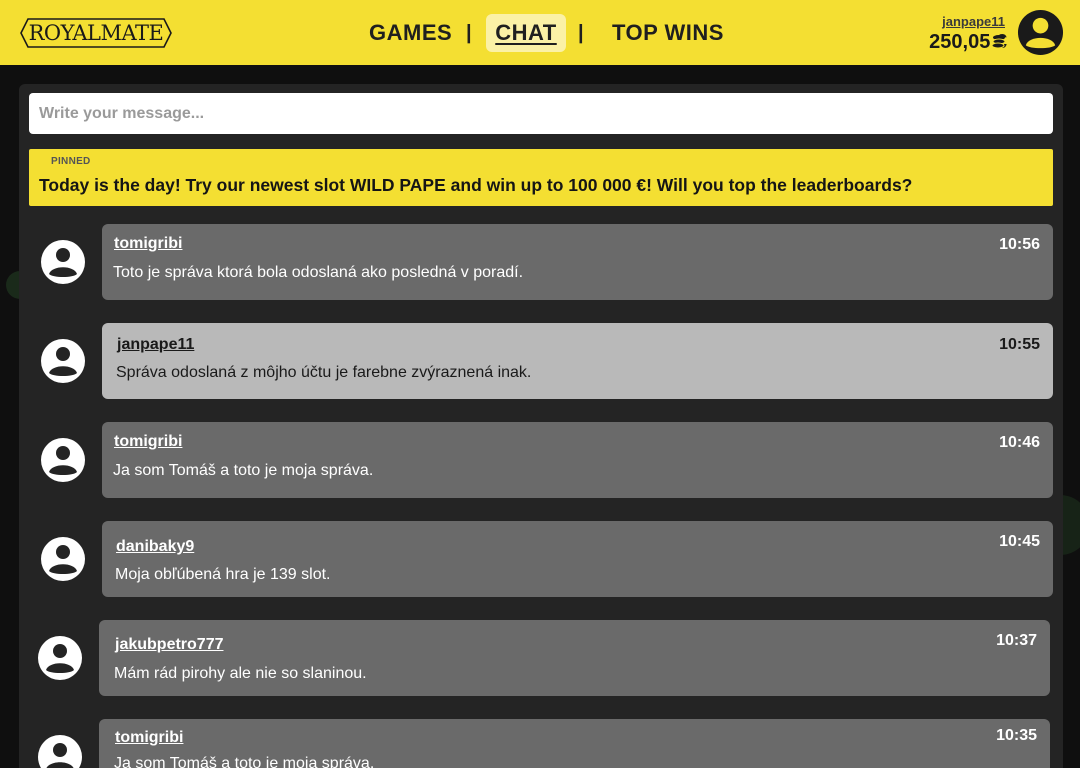  I want to click on message-time: 10:45, so click(1019, 541).